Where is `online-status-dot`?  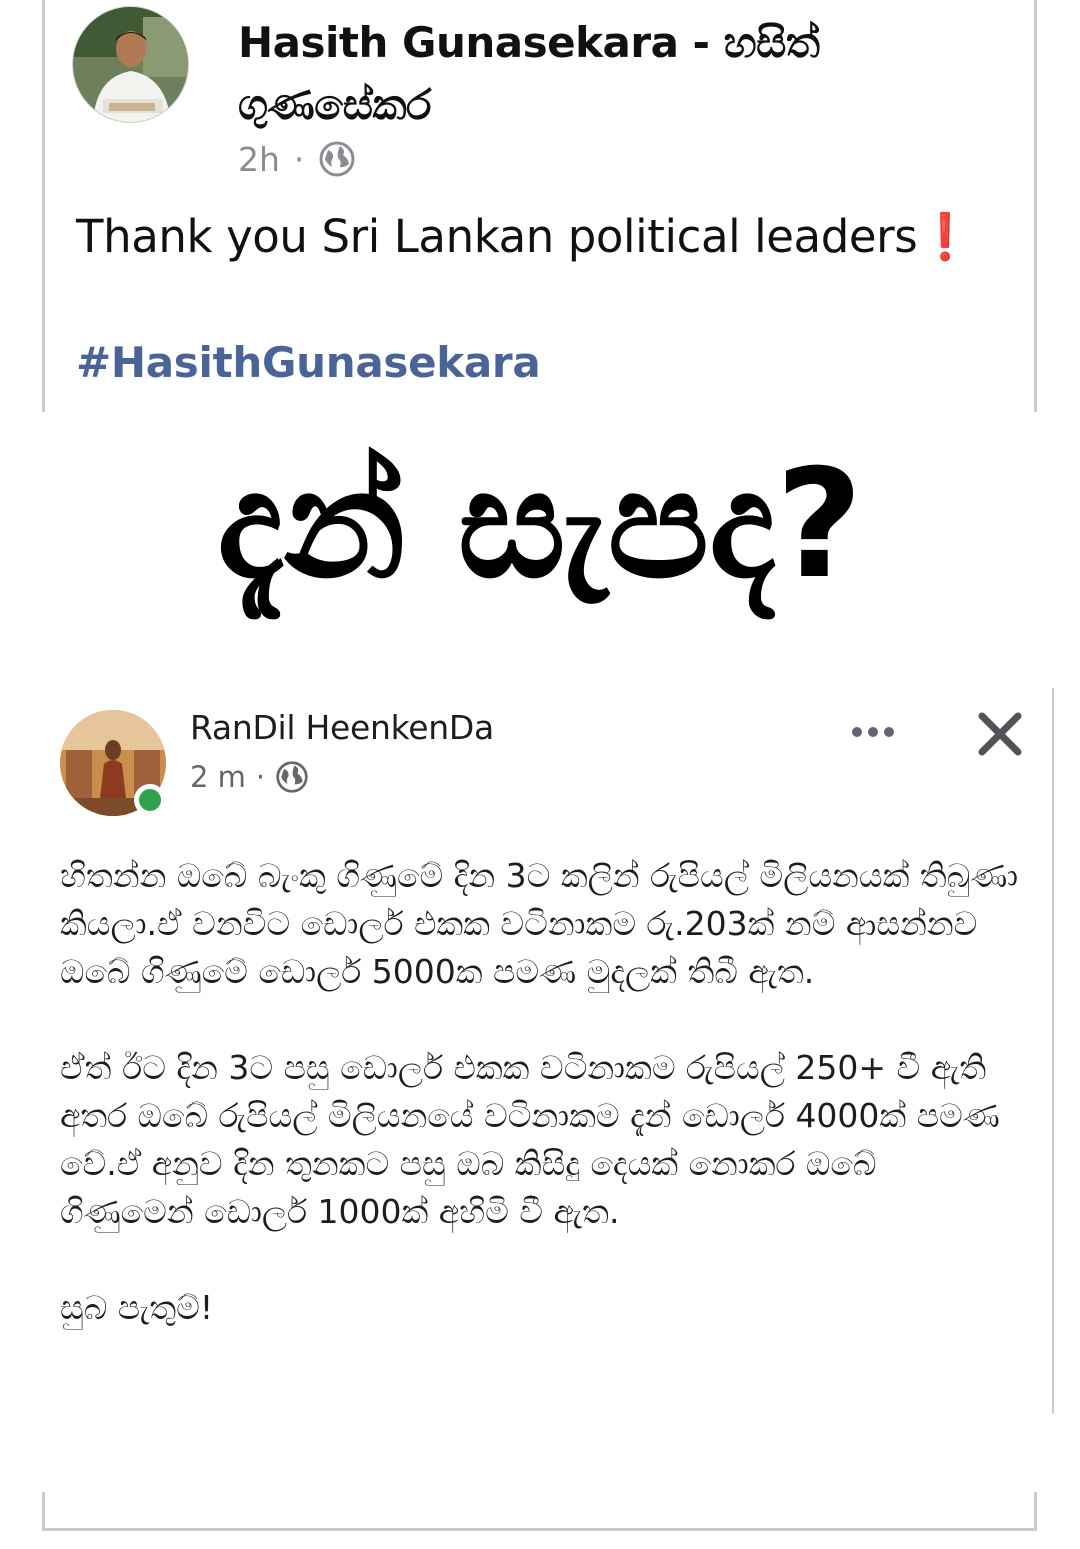 online-status-dot is located at coordinates (150, 800).